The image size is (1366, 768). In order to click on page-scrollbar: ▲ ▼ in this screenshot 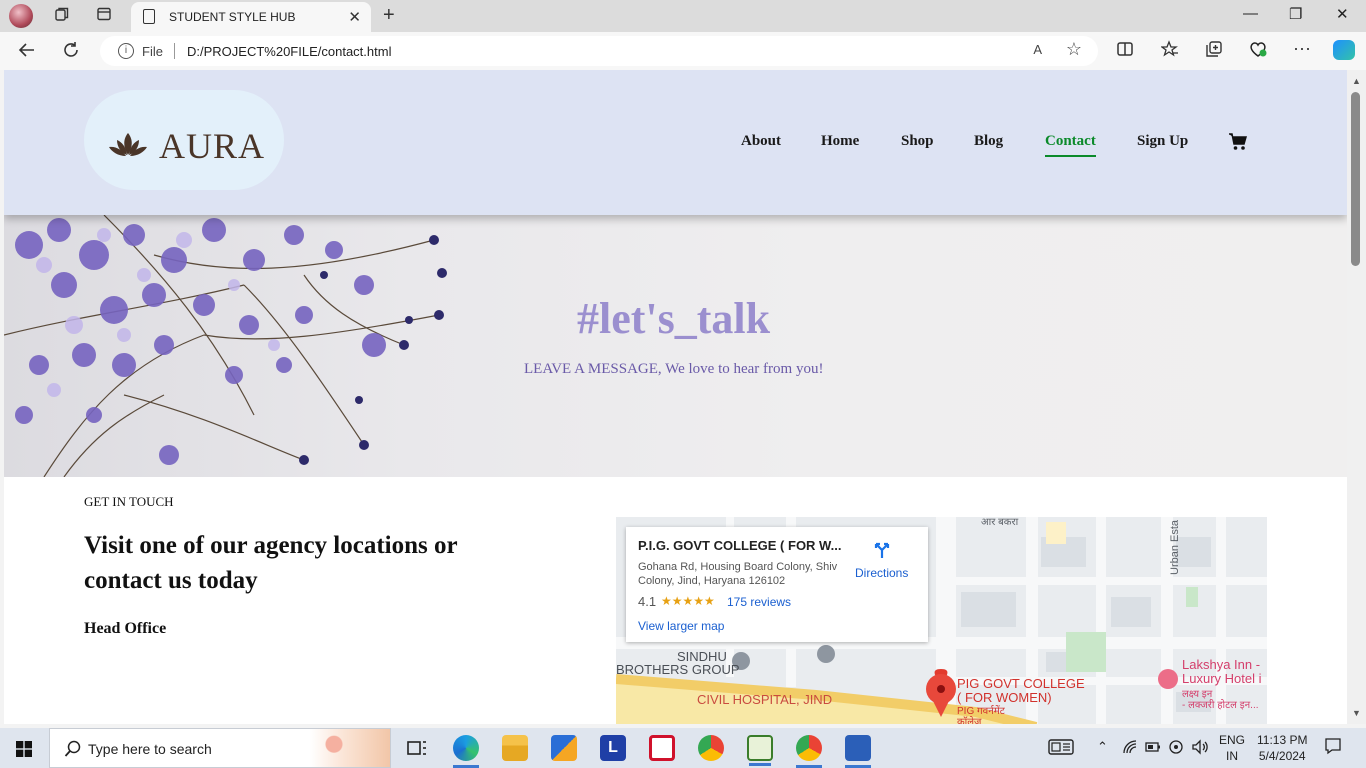, I will do `click(1356, 397)`.